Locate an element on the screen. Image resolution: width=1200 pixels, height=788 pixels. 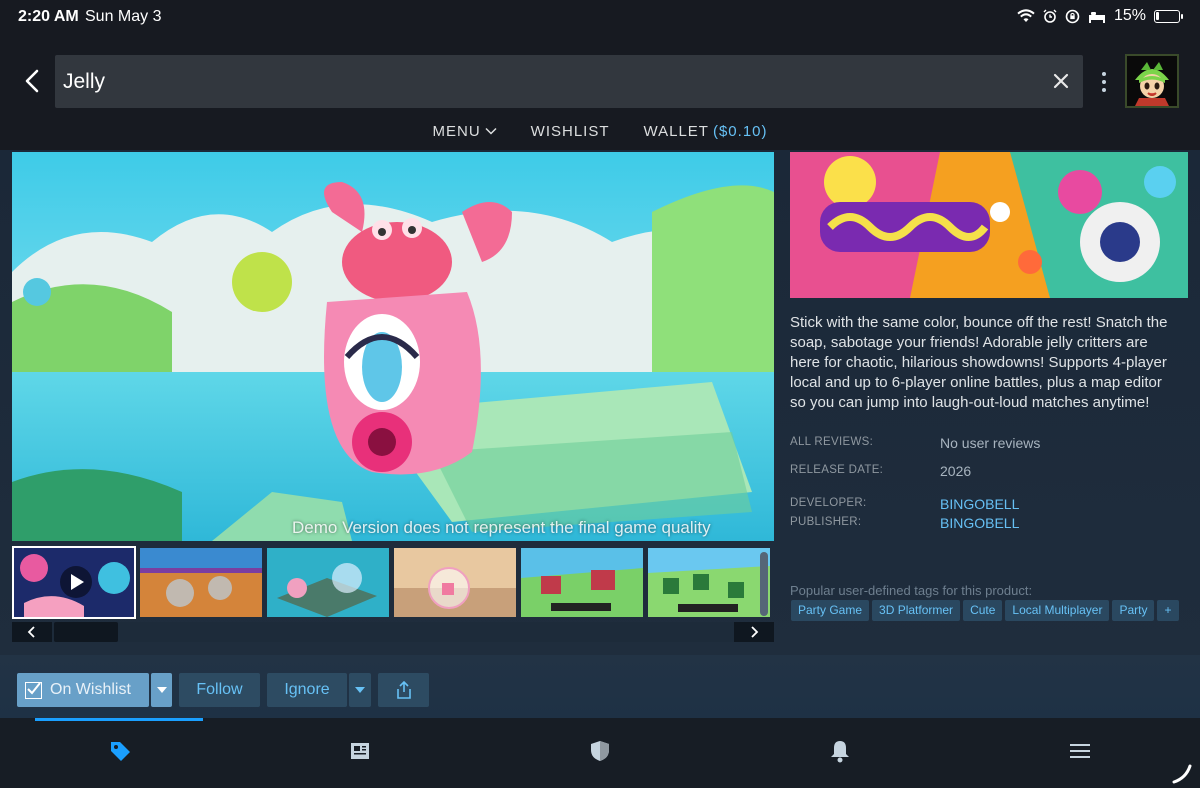
user-avatar is located at coordinates (1152, 81).